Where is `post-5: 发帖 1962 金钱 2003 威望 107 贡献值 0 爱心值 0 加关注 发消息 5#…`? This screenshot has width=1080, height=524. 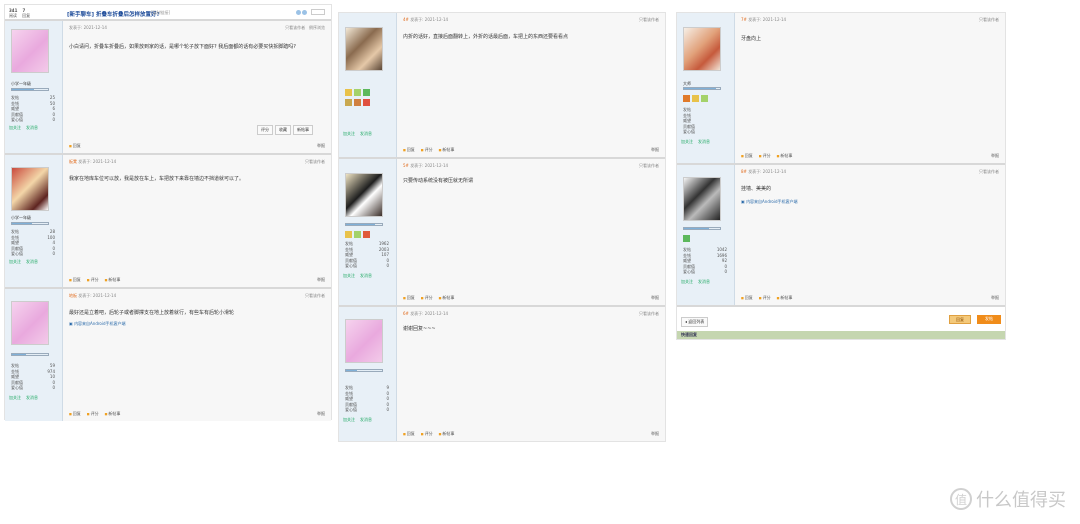 post-5: 发帖 1962 金钱 2003 威望 107 贡献值 0 爱心值 0 加关注 发消息 5#… is located at coordinates (502, 233).